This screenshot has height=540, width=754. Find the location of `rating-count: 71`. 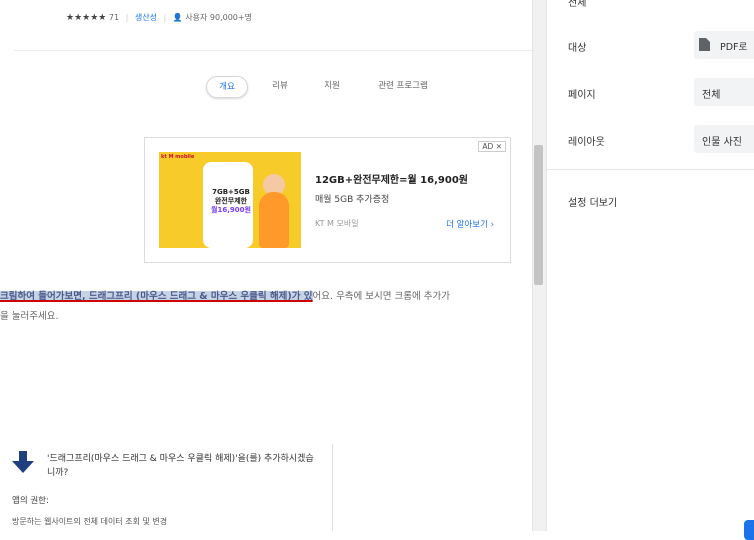

rating-count: 71 is located at coordinates (114, 17).